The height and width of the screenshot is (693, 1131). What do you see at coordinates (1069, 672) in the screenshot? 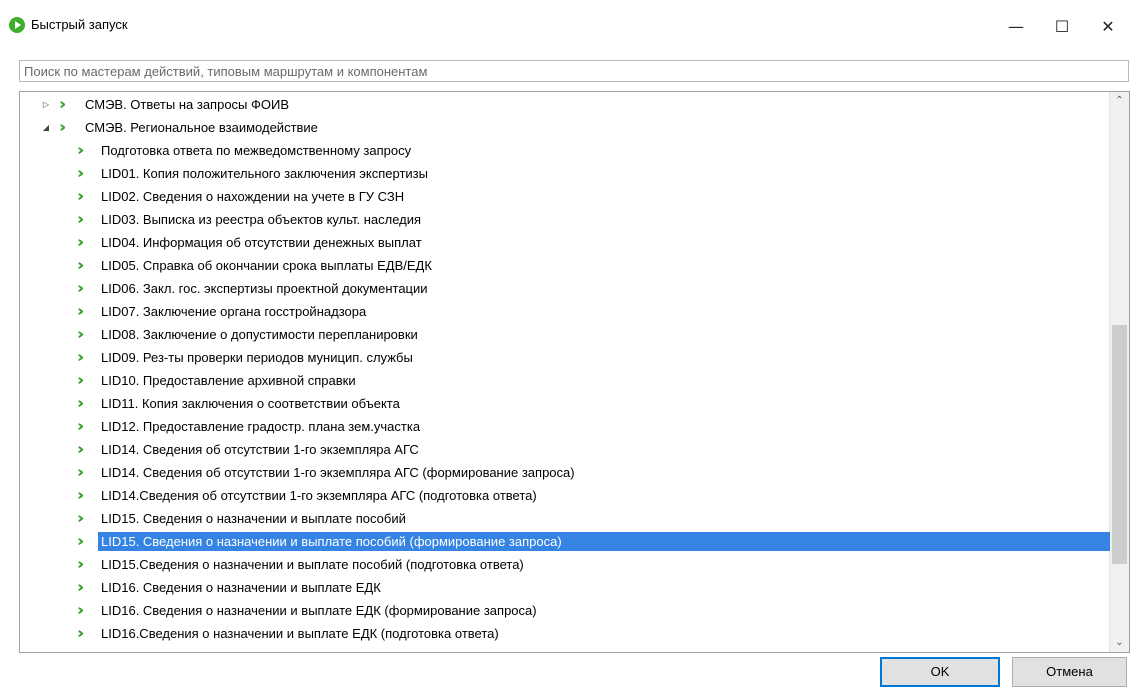
I see `cancel-button: Отмена` at bounding box center [1069, 672].